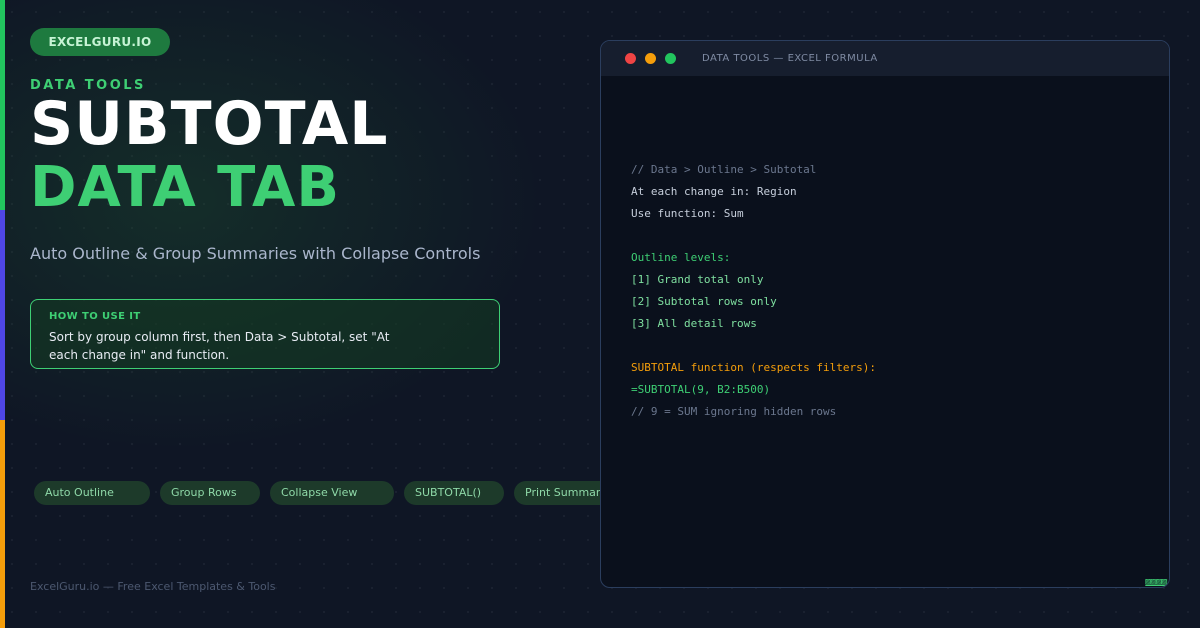 Image resolution: width=1200 pixels, height=628 pixels. I want to click on minimize-dot-icon, so click(650, 58).